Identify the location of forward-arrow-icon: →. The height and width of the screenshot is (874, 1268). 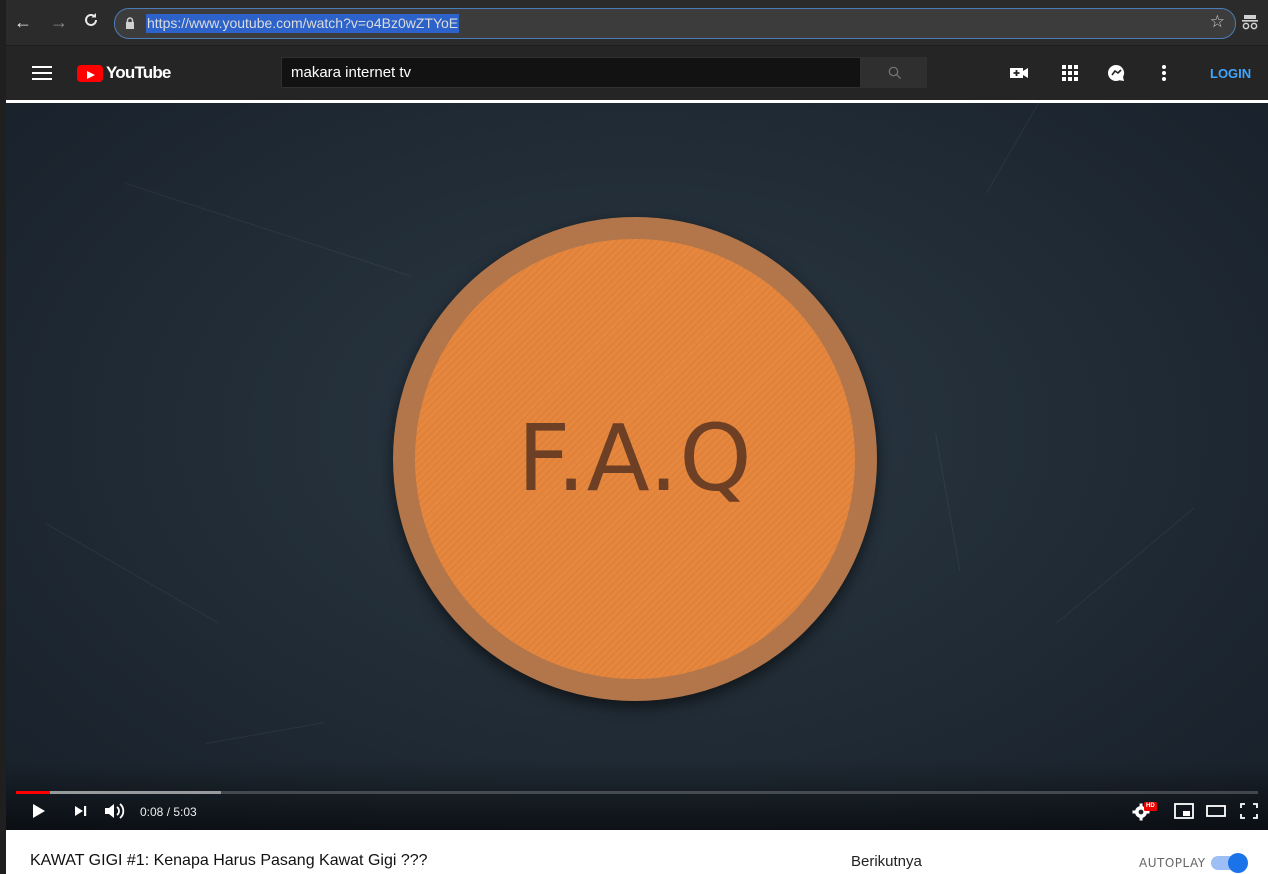
(59, 22).